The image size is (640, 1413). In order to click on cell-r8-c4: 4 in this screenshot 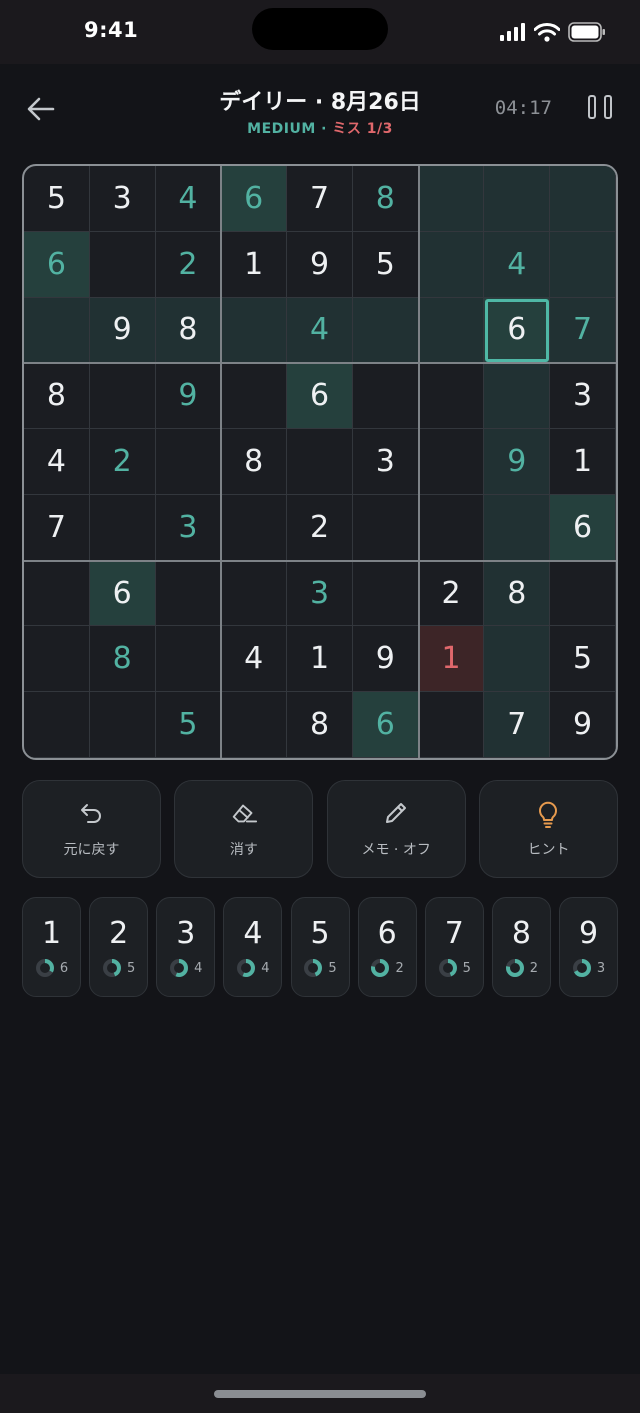, I will do `click(254, 659)`.